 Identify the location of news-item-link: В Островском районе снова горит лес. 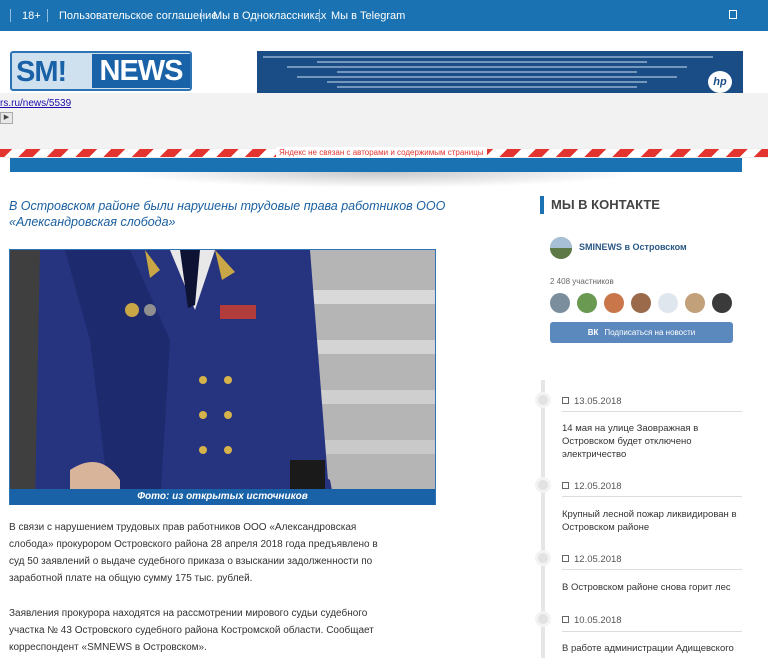
(649, 587).